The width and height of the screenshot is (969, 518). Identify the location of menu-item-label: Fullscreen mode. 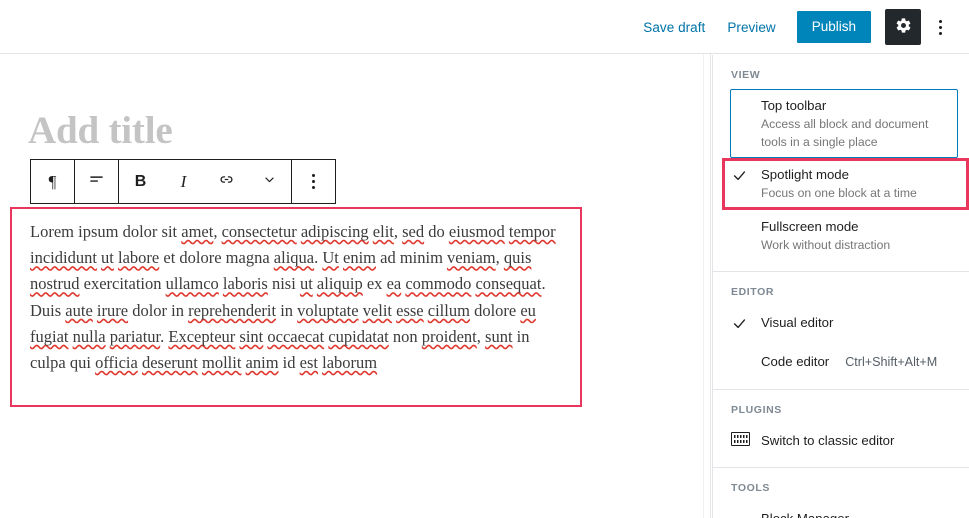
(810, 226).